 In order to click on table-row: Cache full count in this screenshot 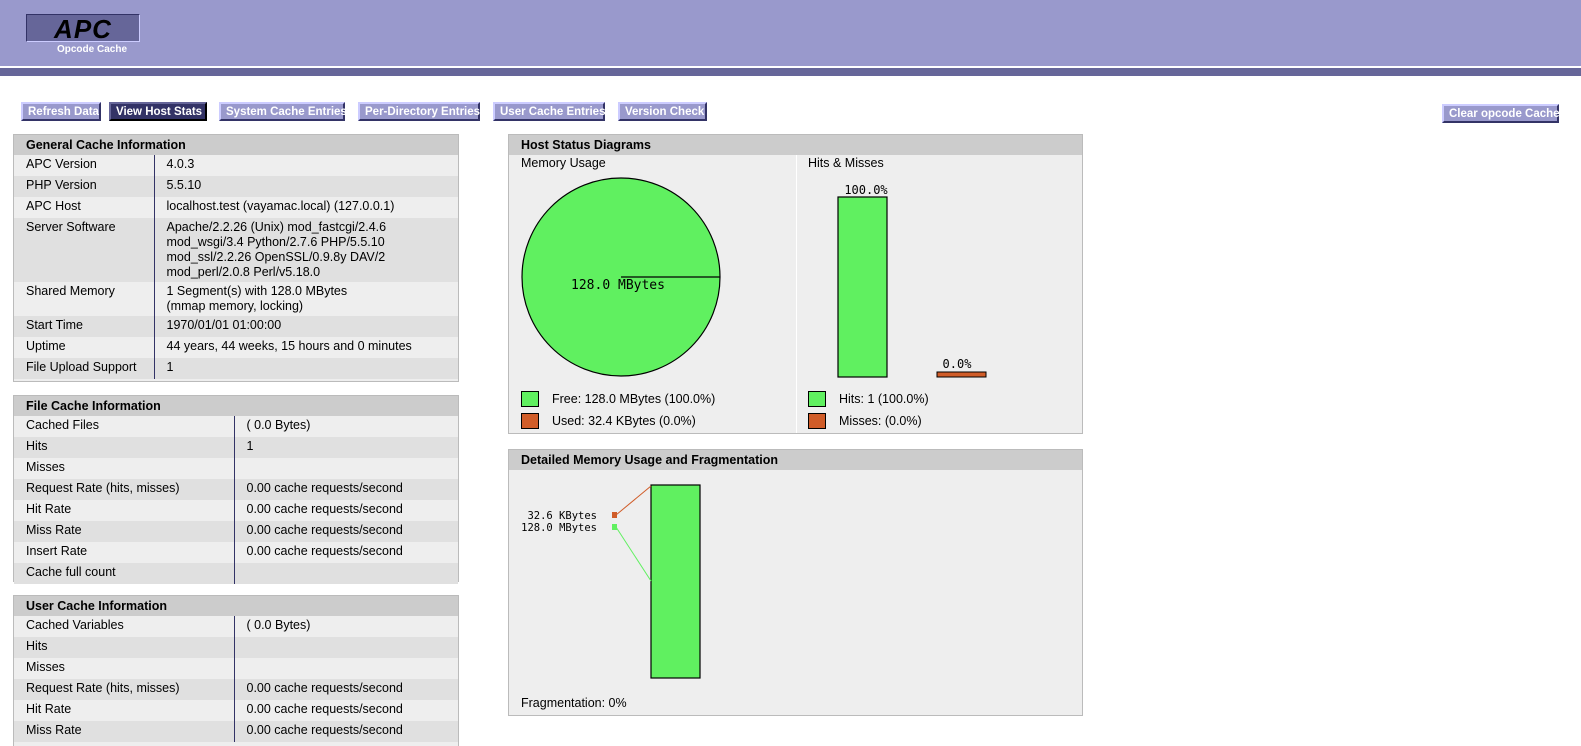, I will do `click(236, 573)`.